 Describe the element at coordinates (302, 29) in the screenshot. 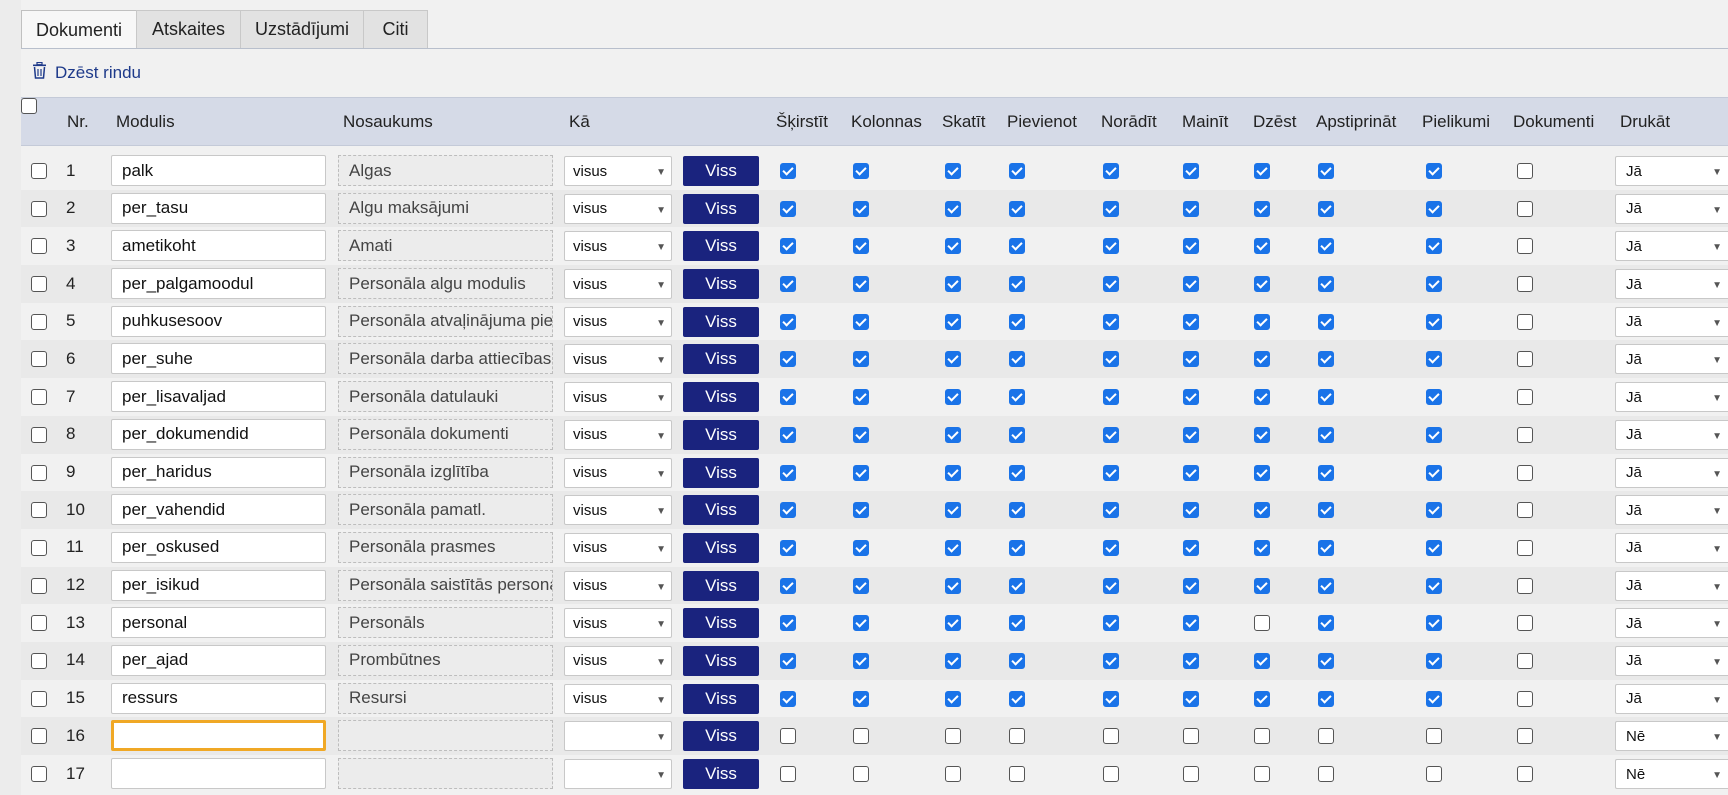

I see `tab-uzstadijumi: Uzstādījumi` at that location.